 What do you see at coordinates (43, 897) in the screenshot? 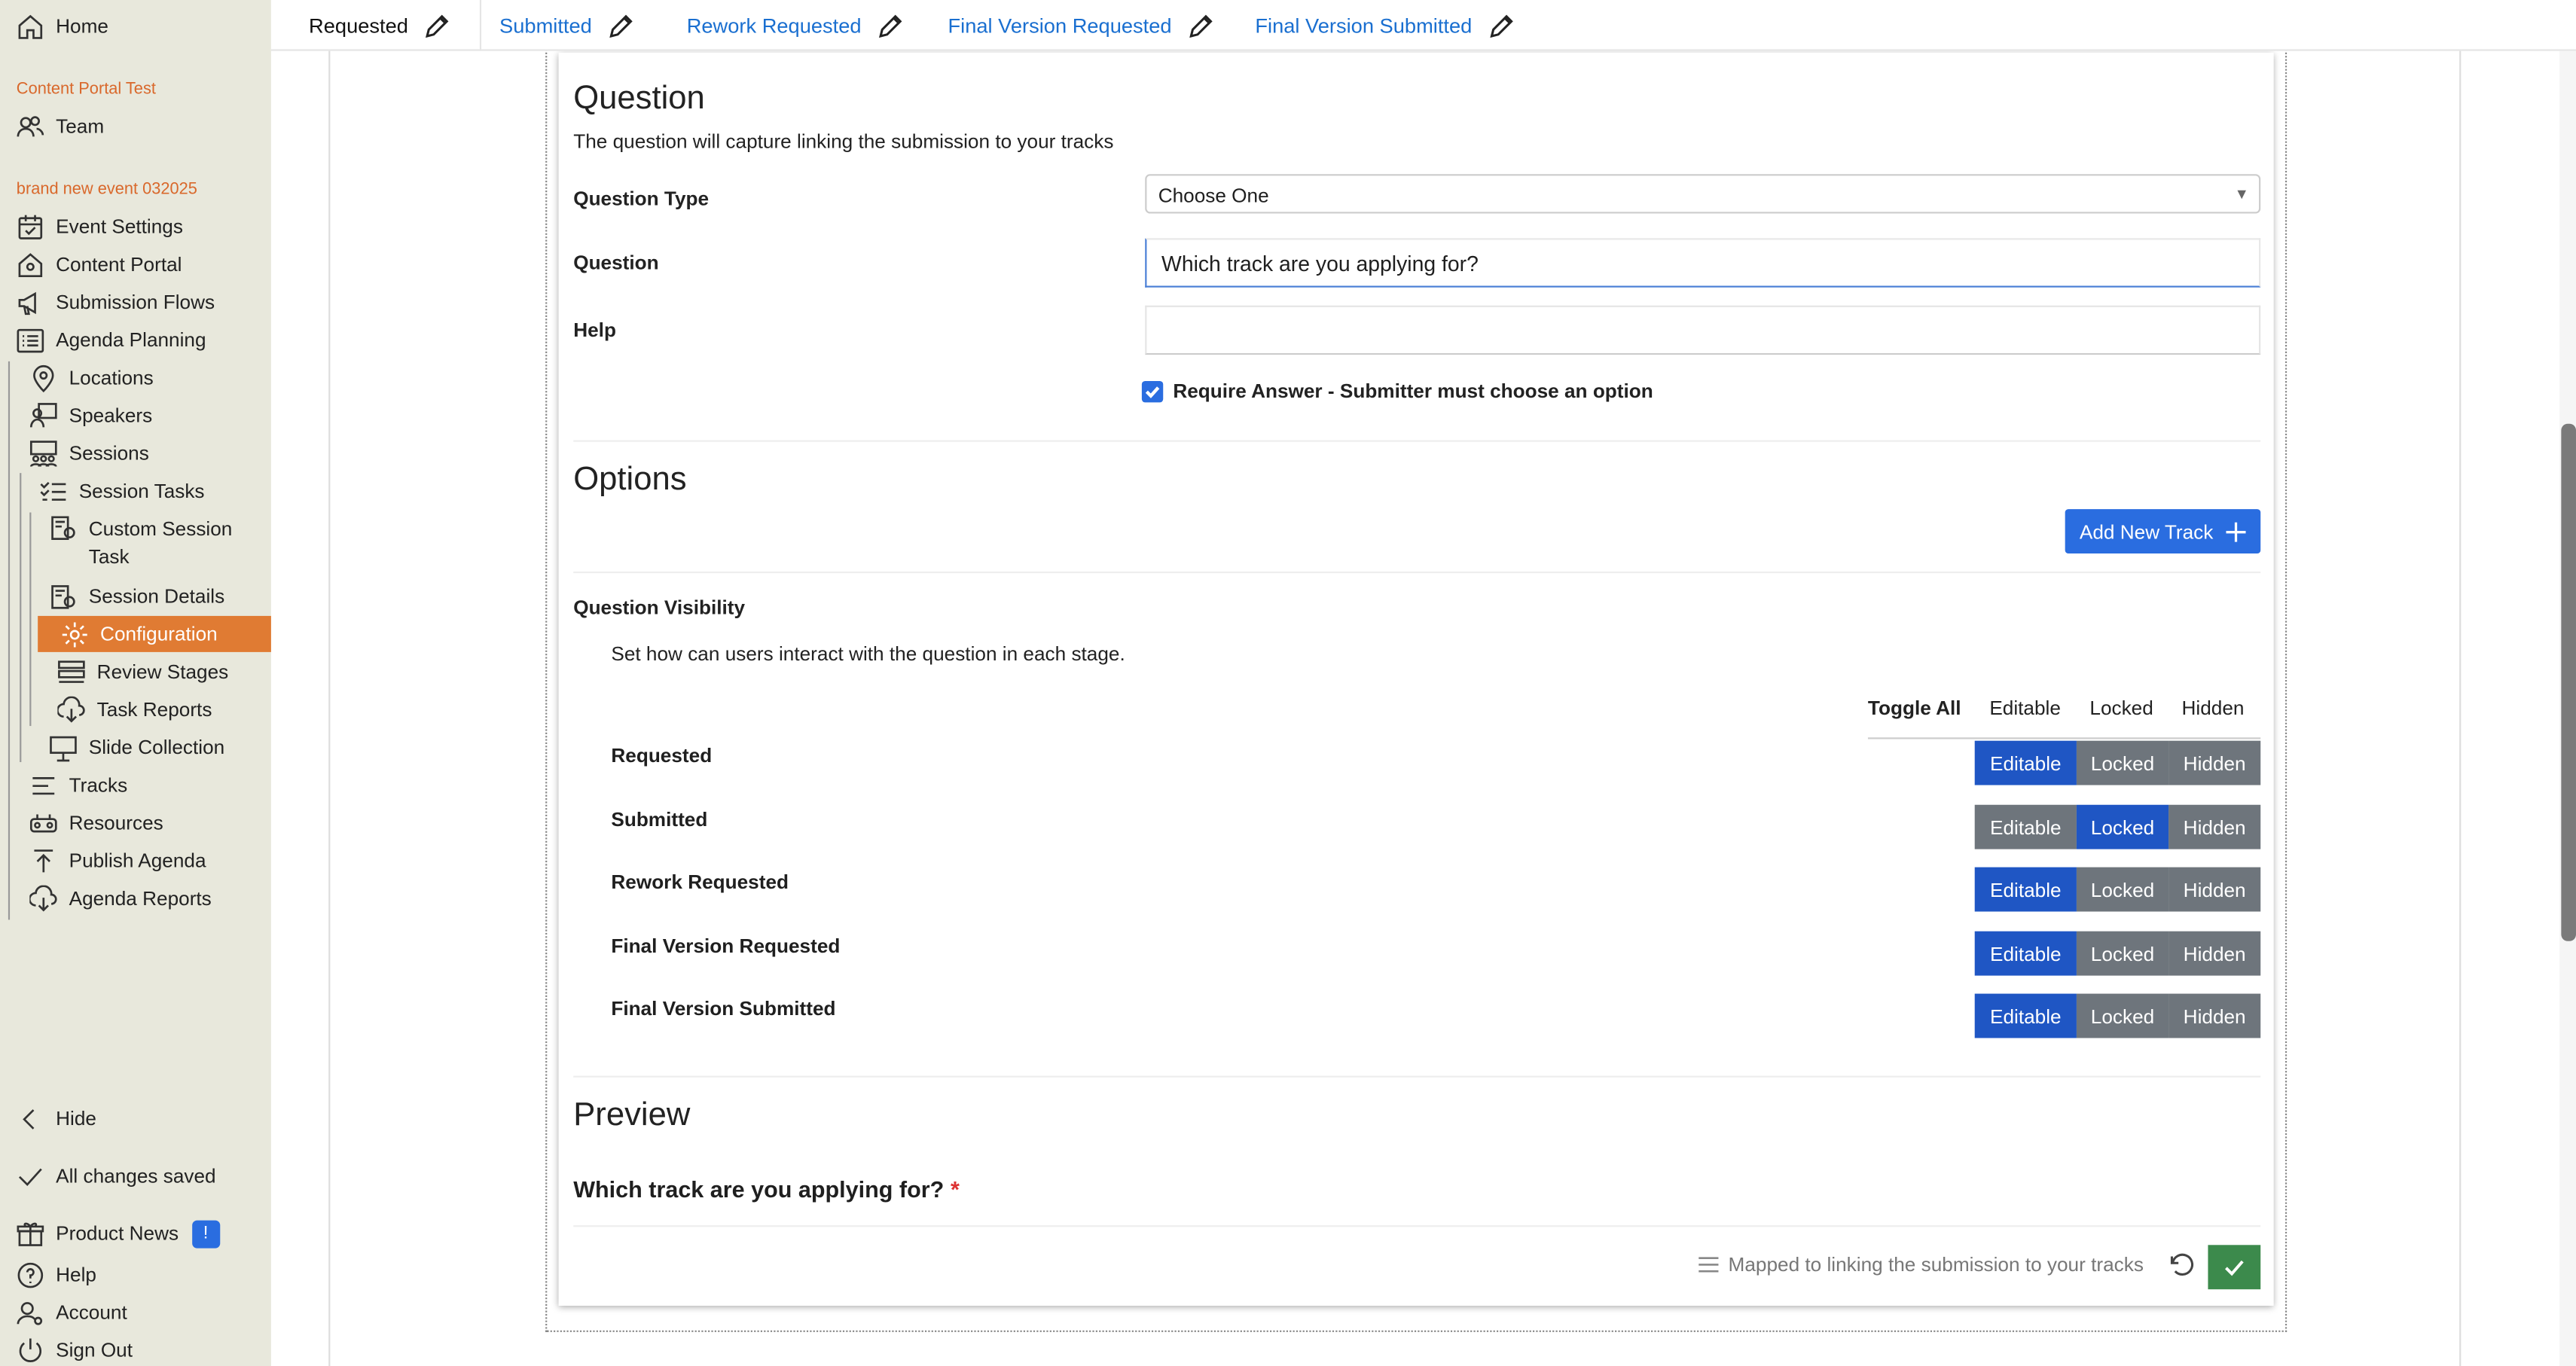
I see `cloud-download-icon` at bounding box center [43, 897].